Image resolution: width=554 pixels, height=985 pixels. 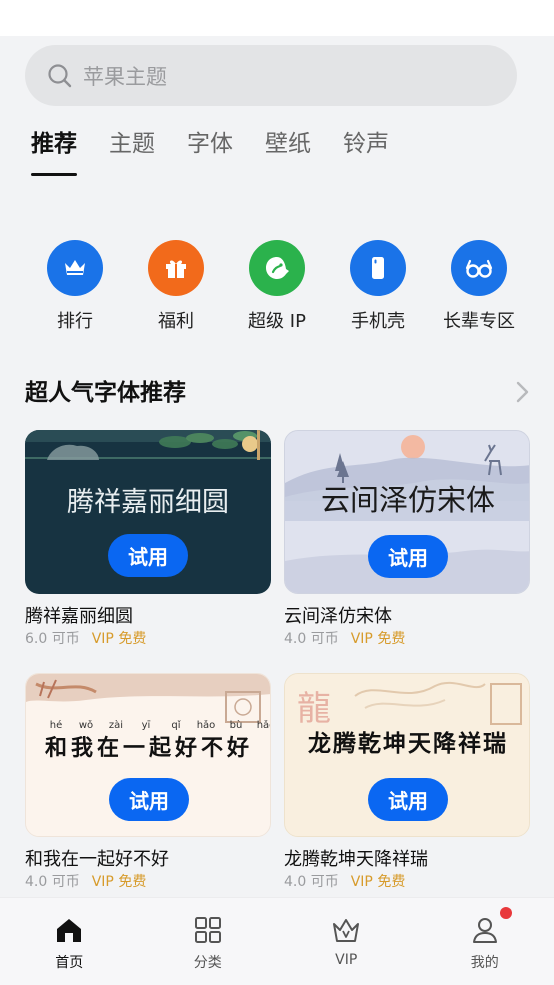 I want to click on nav-category: 分类, so click(x=208, y=941).